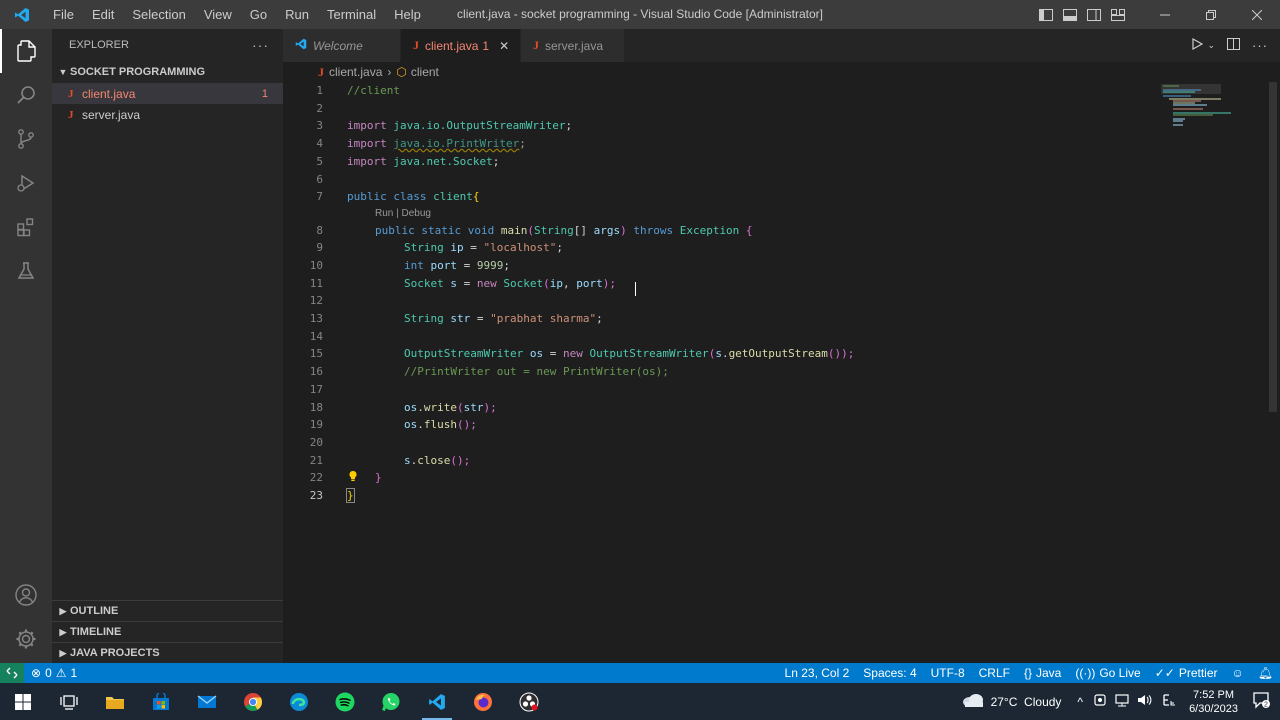 This screenshot has height=720, width=1280. What do you see at coordinates (1164, 673) in the screenshot?
I see `double-check-icon: ✓✓` at bounding box center [1164, 673].